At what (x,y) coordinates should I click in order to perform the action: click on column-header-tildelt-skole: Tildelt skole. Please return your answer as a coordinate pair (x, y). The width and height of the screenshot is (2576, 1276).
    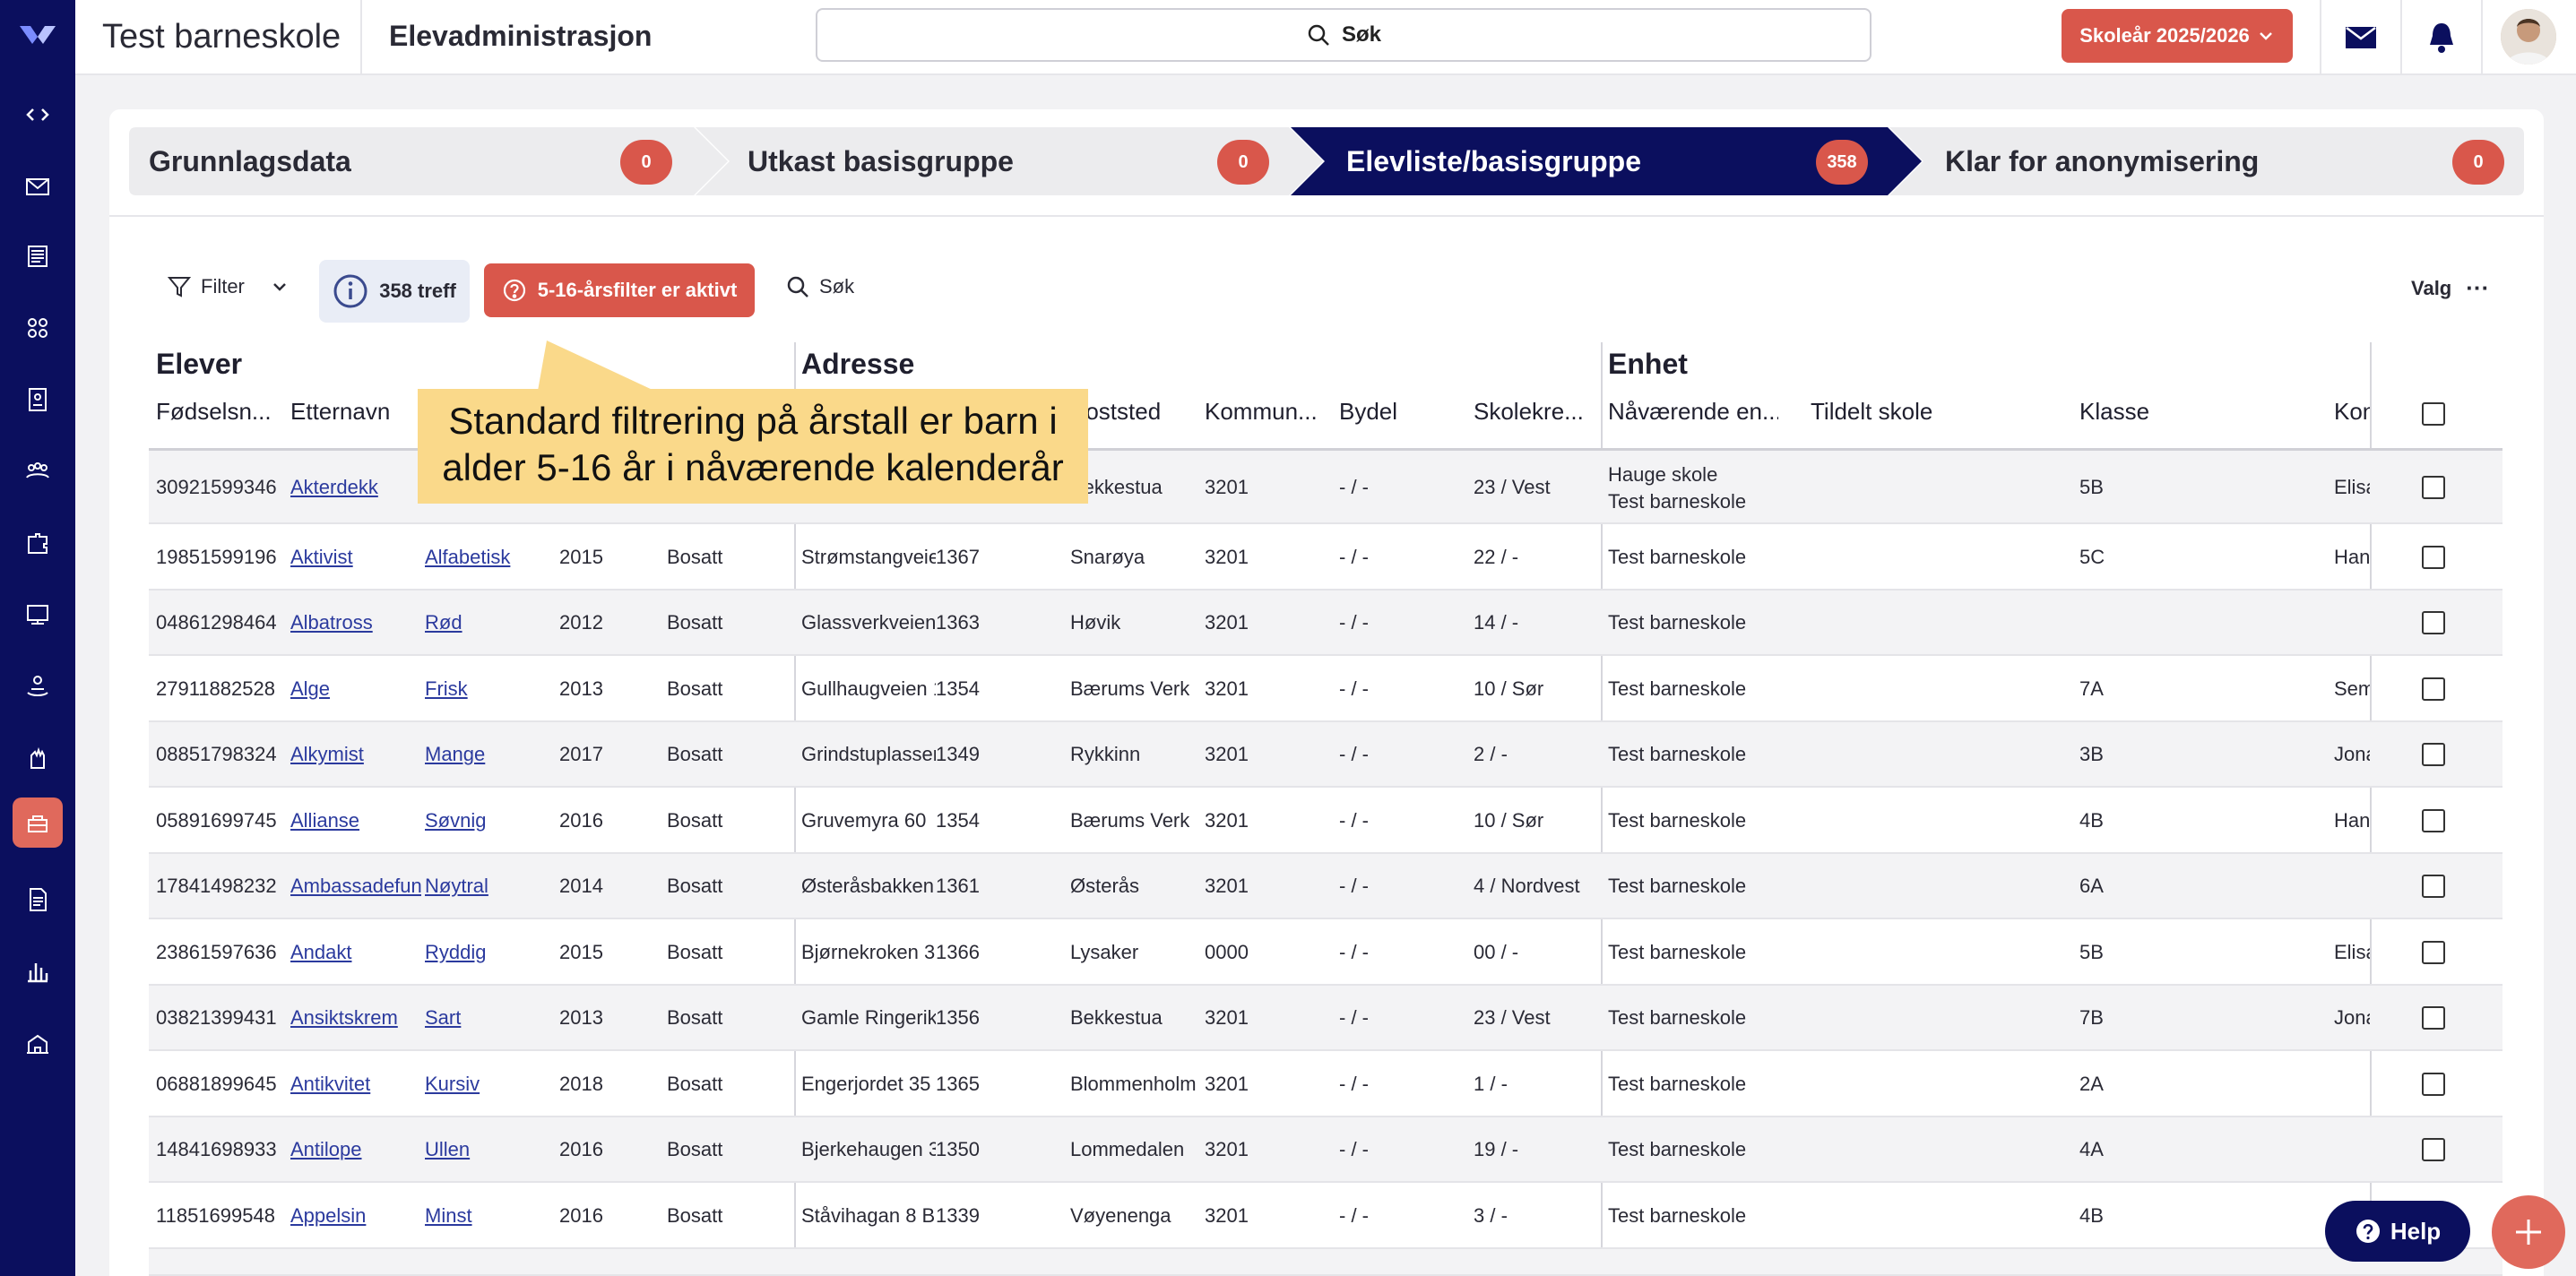
    Looking at the image, I should click on (1909, 412).